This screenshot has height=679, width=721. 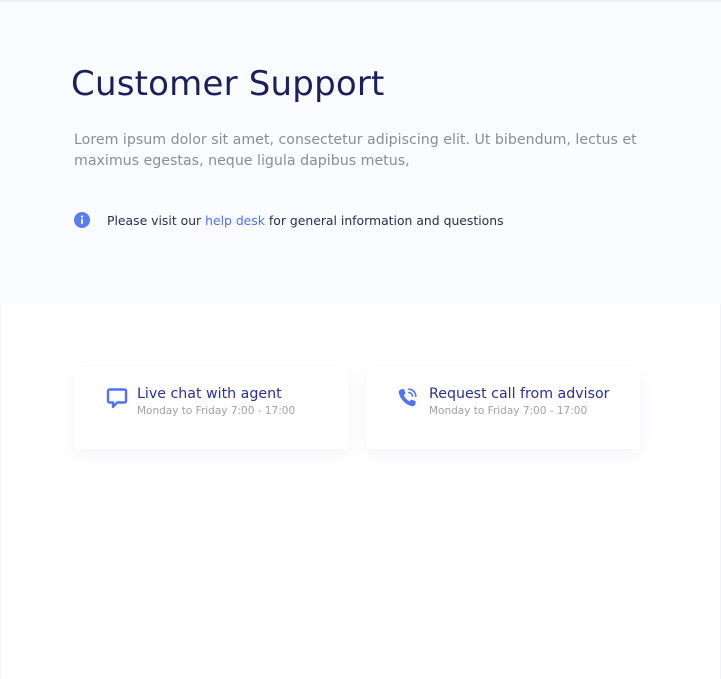 What do you see at coordinates (407, 398) in the screenshot?
I see `phone-call-icon` at bounding box center [407, 398].